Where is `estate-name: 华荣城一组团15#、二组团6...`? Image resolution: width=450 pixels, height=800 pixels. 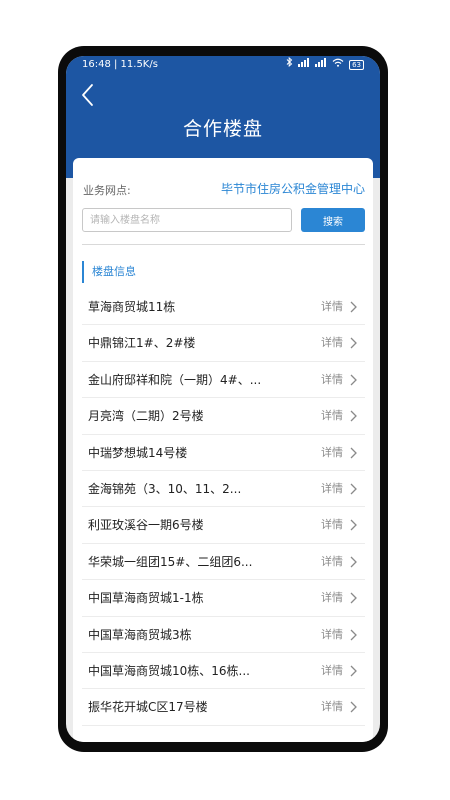 estate-name: 华荣城一组团15#、二组团6... is located at coordinates (170, 561).